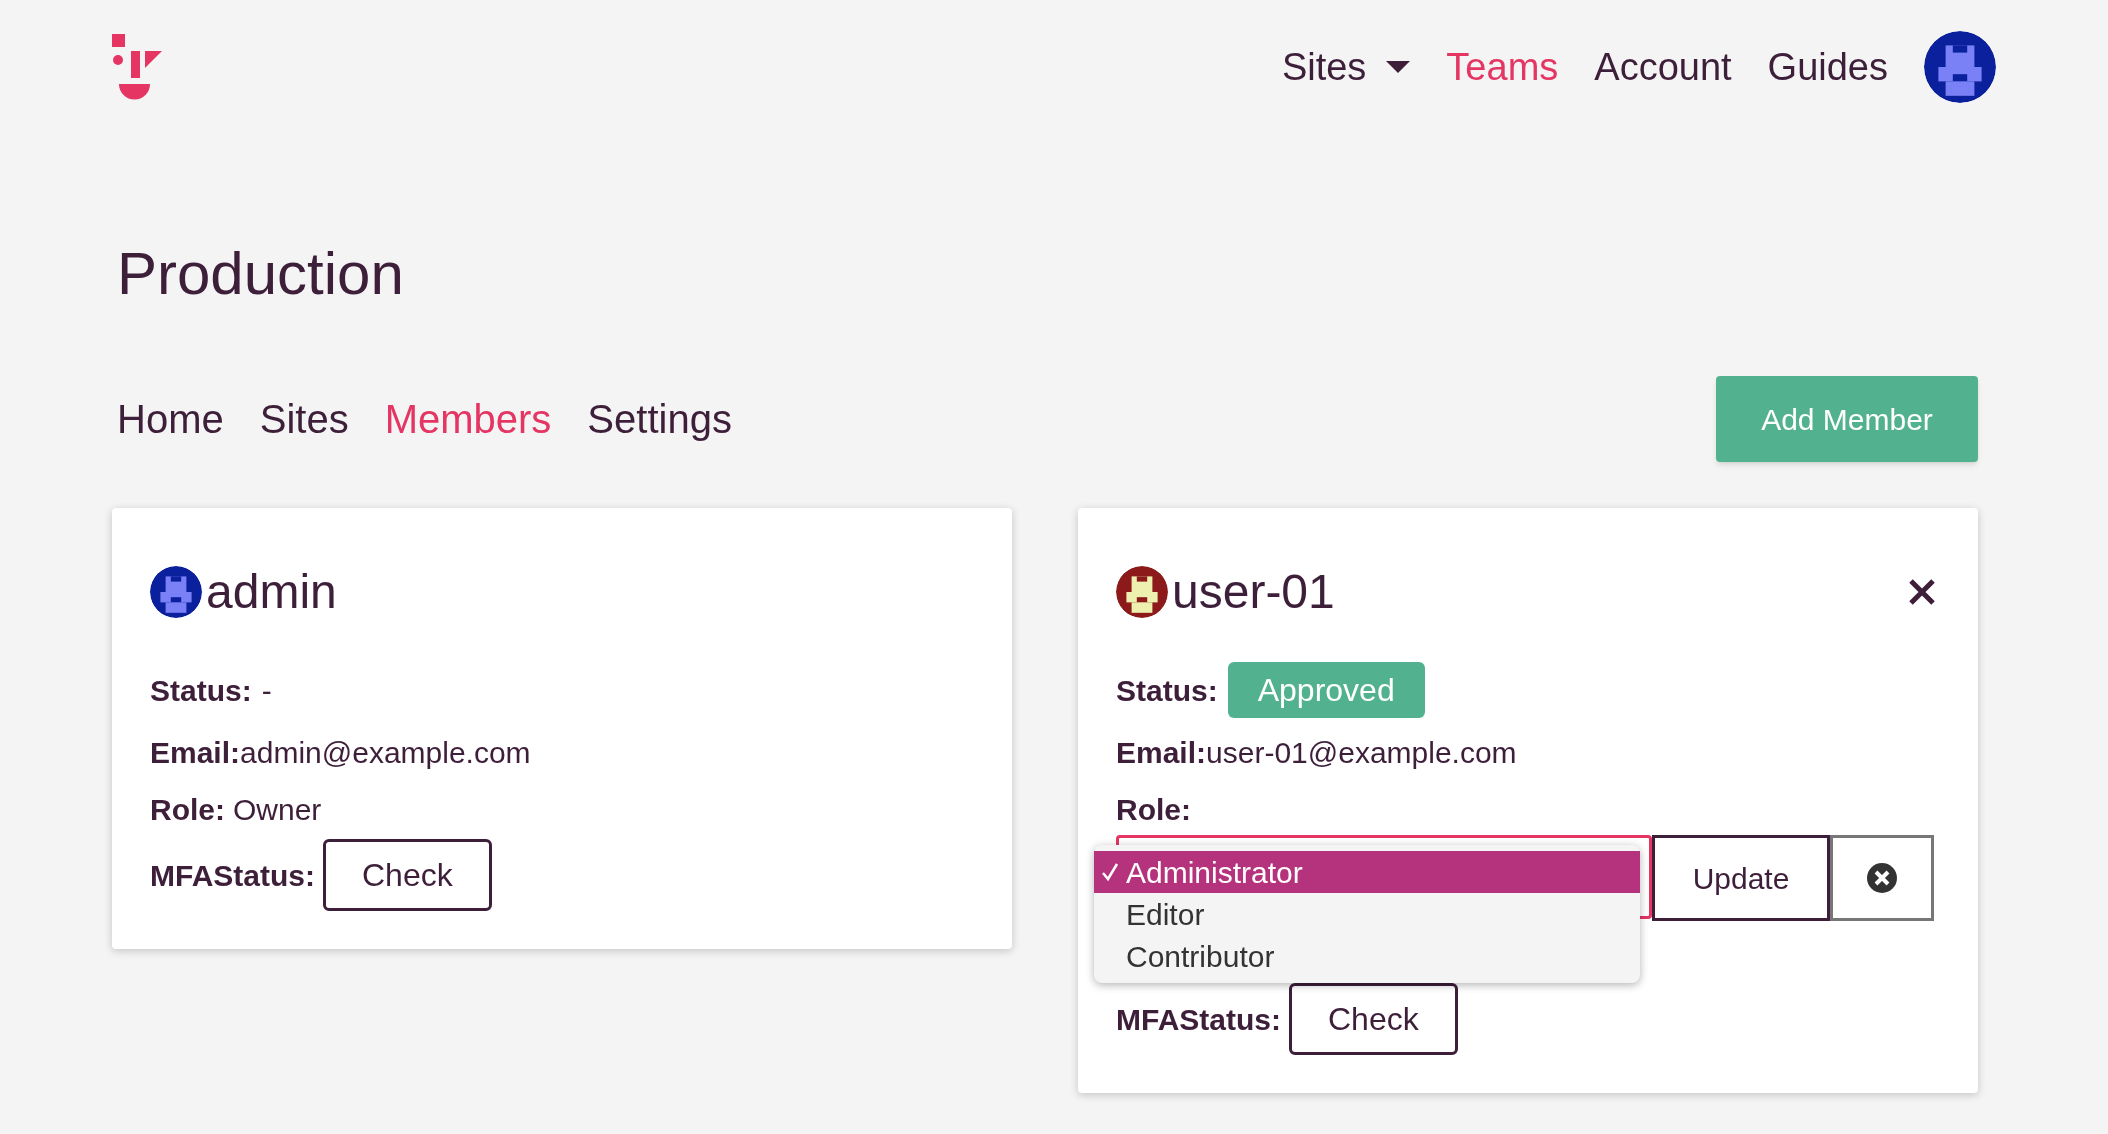  I want to click on nav-link: Teams, so click(1502, 67).